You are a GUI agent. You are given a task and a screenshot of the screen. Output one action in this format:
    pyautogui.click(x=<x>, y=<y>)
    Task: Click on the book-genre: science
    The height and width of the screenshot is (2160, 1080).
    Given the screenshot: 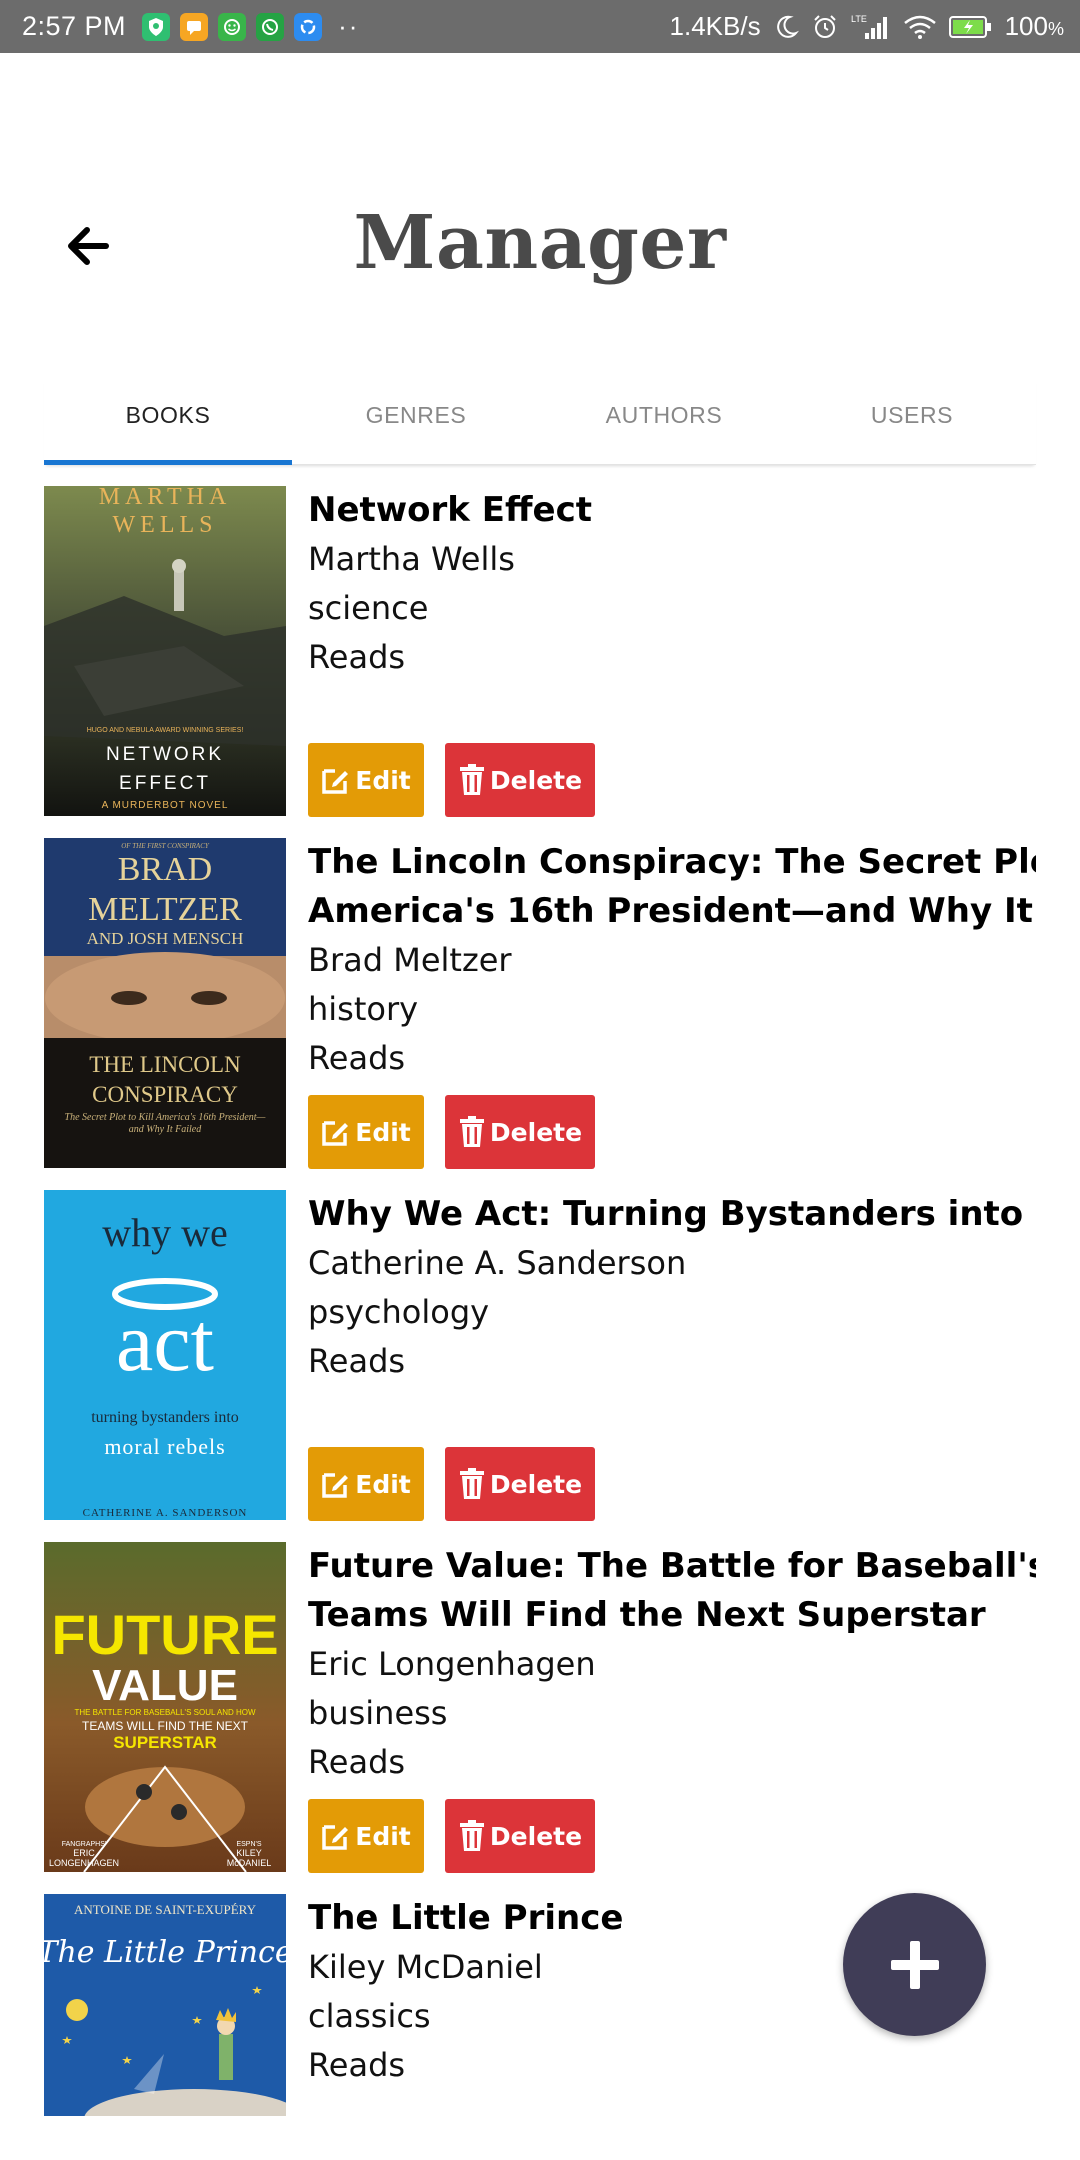 What is the action you would take?
    pyautogui.click(x=368, y=608)
    